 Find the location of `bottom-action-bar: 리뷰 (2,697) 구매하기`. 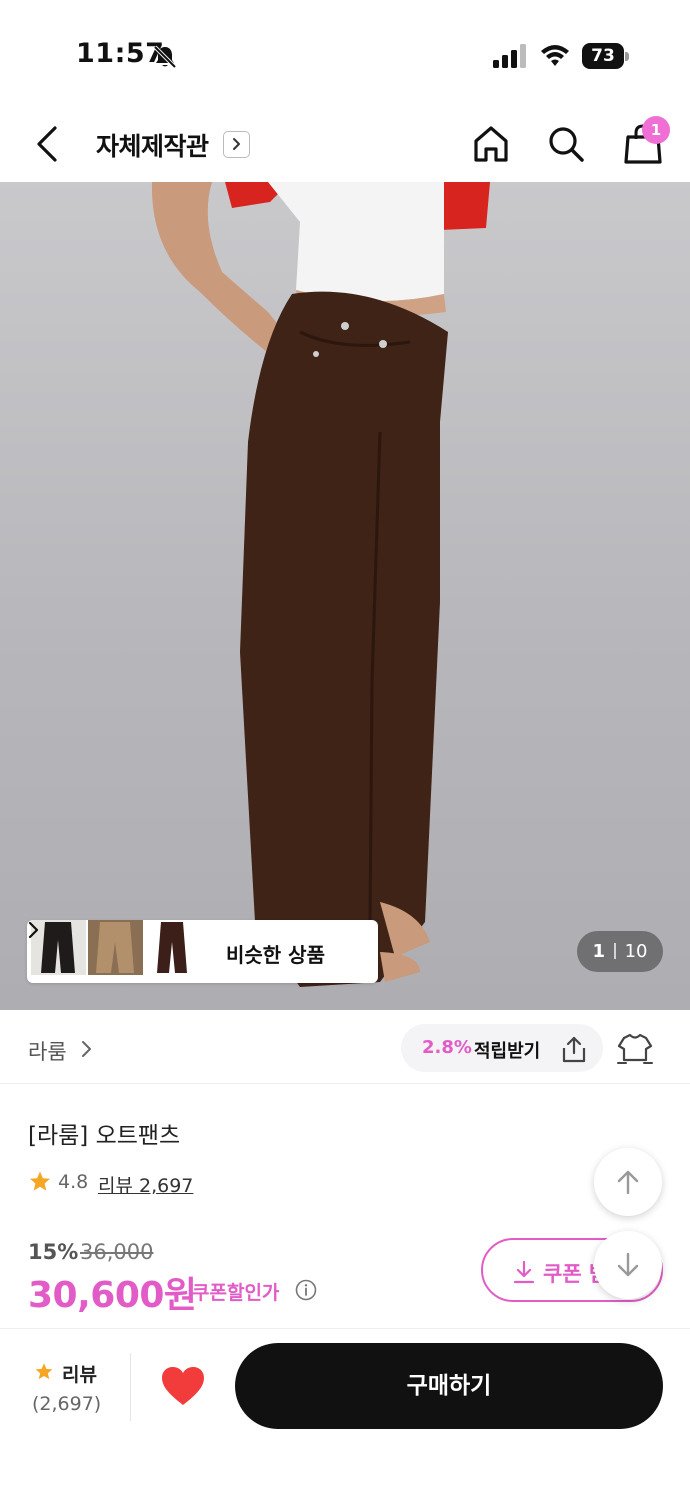

bottom-action-bar: 리뷰 (2,697) 구매하기 is located at coordinates (345, 1414).